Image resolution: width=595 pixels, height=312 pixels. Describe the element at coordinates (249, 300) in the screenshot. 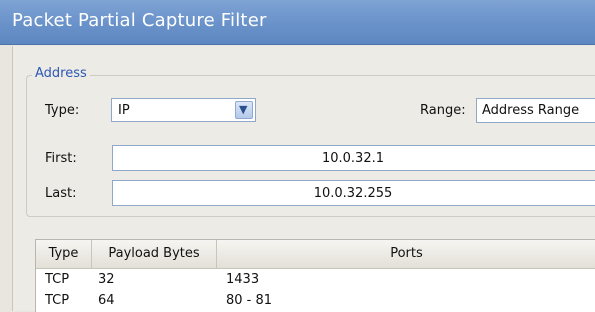

I see `cell-ports: 80 - 81` at that location.